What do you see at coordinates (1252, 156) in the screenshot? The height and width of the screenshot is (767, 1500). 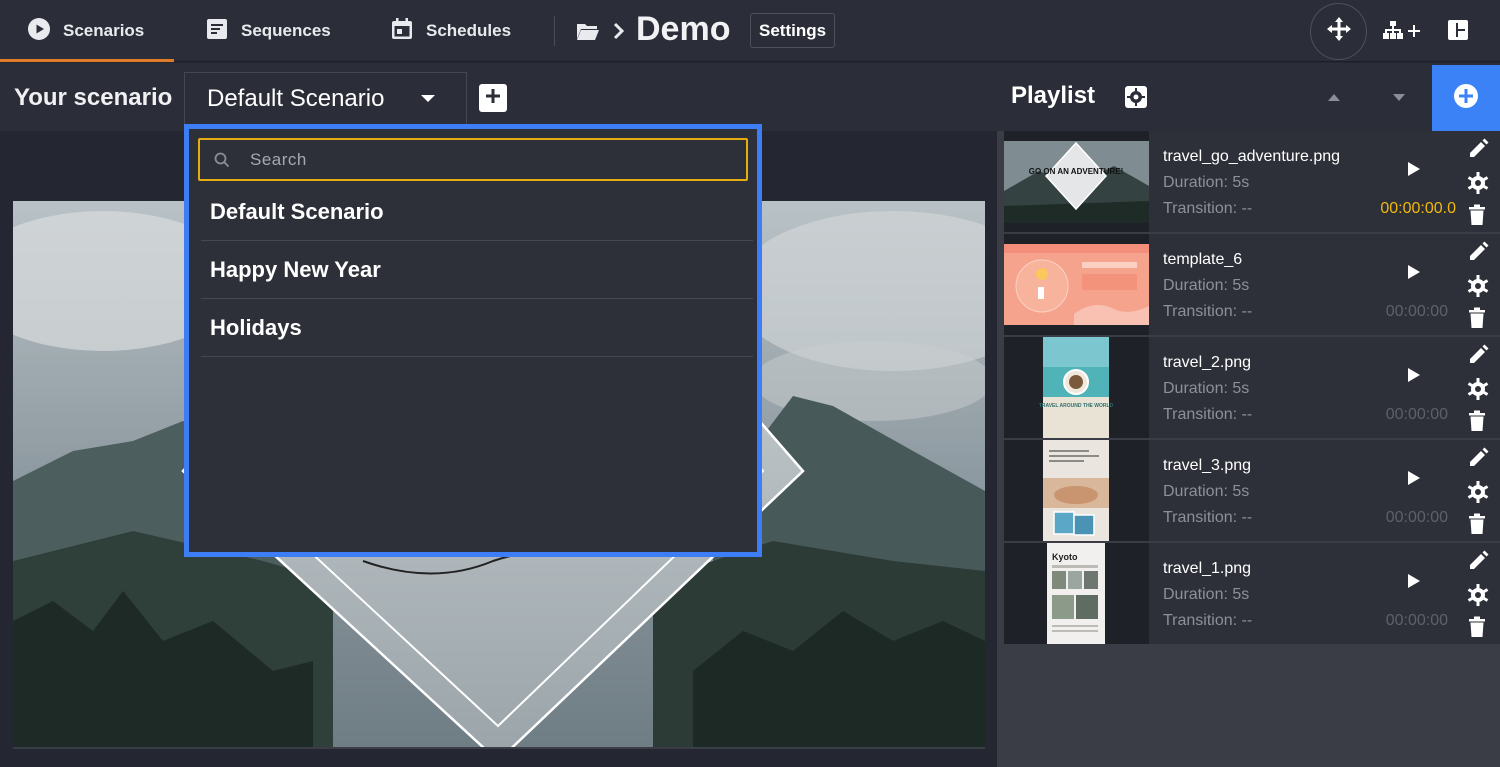 I see `playlist-item-name: travel_go_adventure.png` at bounding box center [1252, 156].